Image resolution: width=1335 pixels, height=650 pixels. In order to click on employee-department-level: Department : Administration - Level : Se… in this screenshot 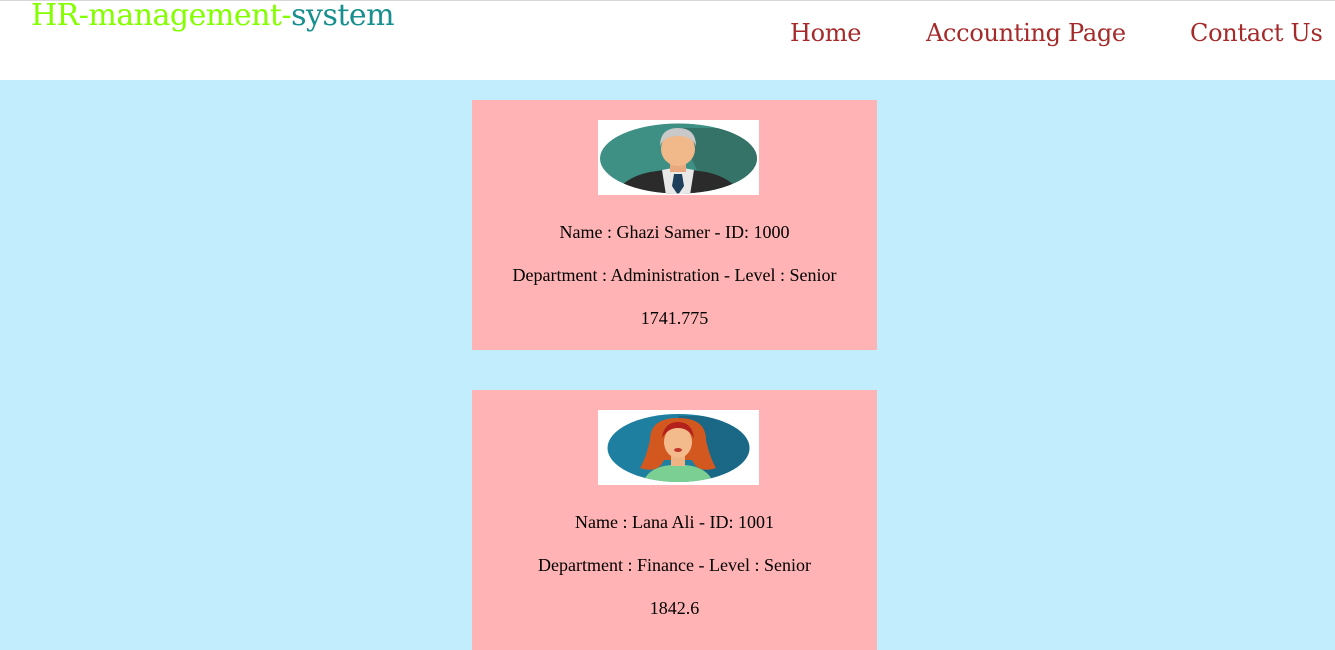, I will do `click(674, 275)`.